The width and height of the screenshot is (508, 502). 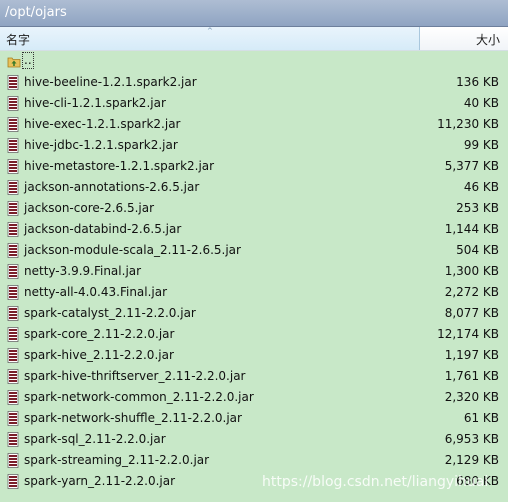 What do you see at coordinates (477, 250) in the screenshot?
I see `file-size: 504 KB` at bounding box center [477, 250].